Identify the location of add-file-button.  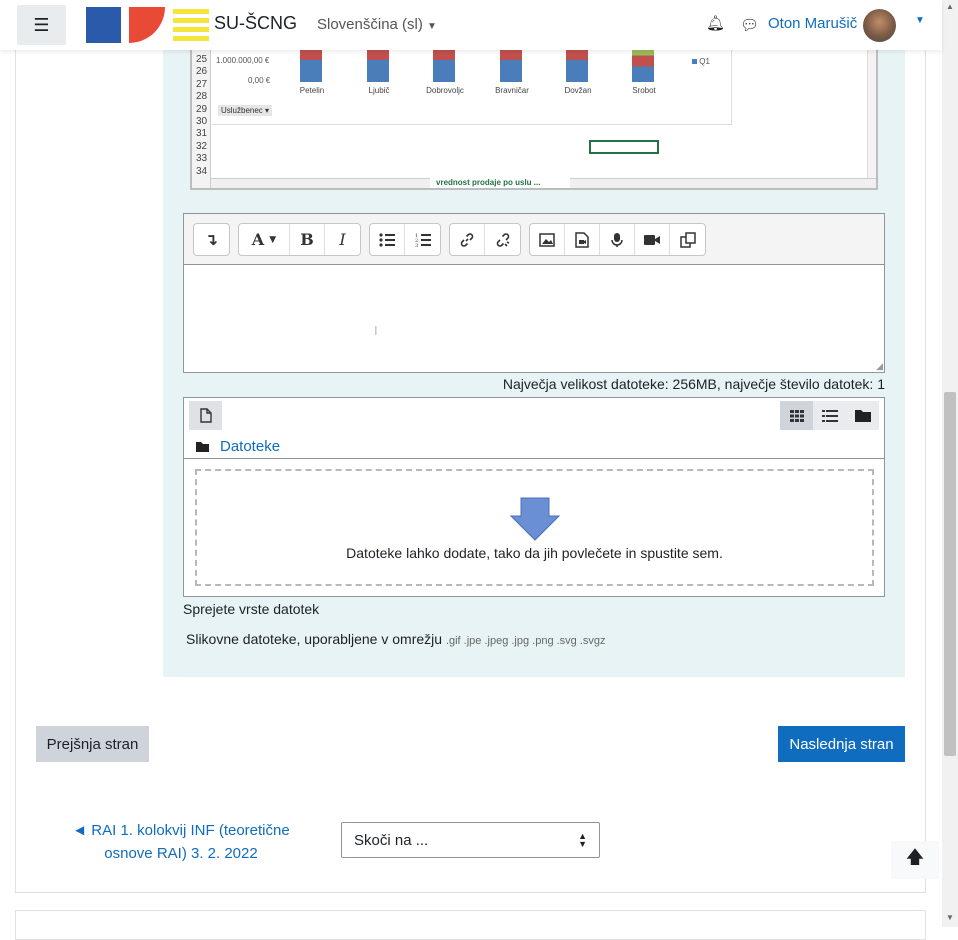
(205, 415).